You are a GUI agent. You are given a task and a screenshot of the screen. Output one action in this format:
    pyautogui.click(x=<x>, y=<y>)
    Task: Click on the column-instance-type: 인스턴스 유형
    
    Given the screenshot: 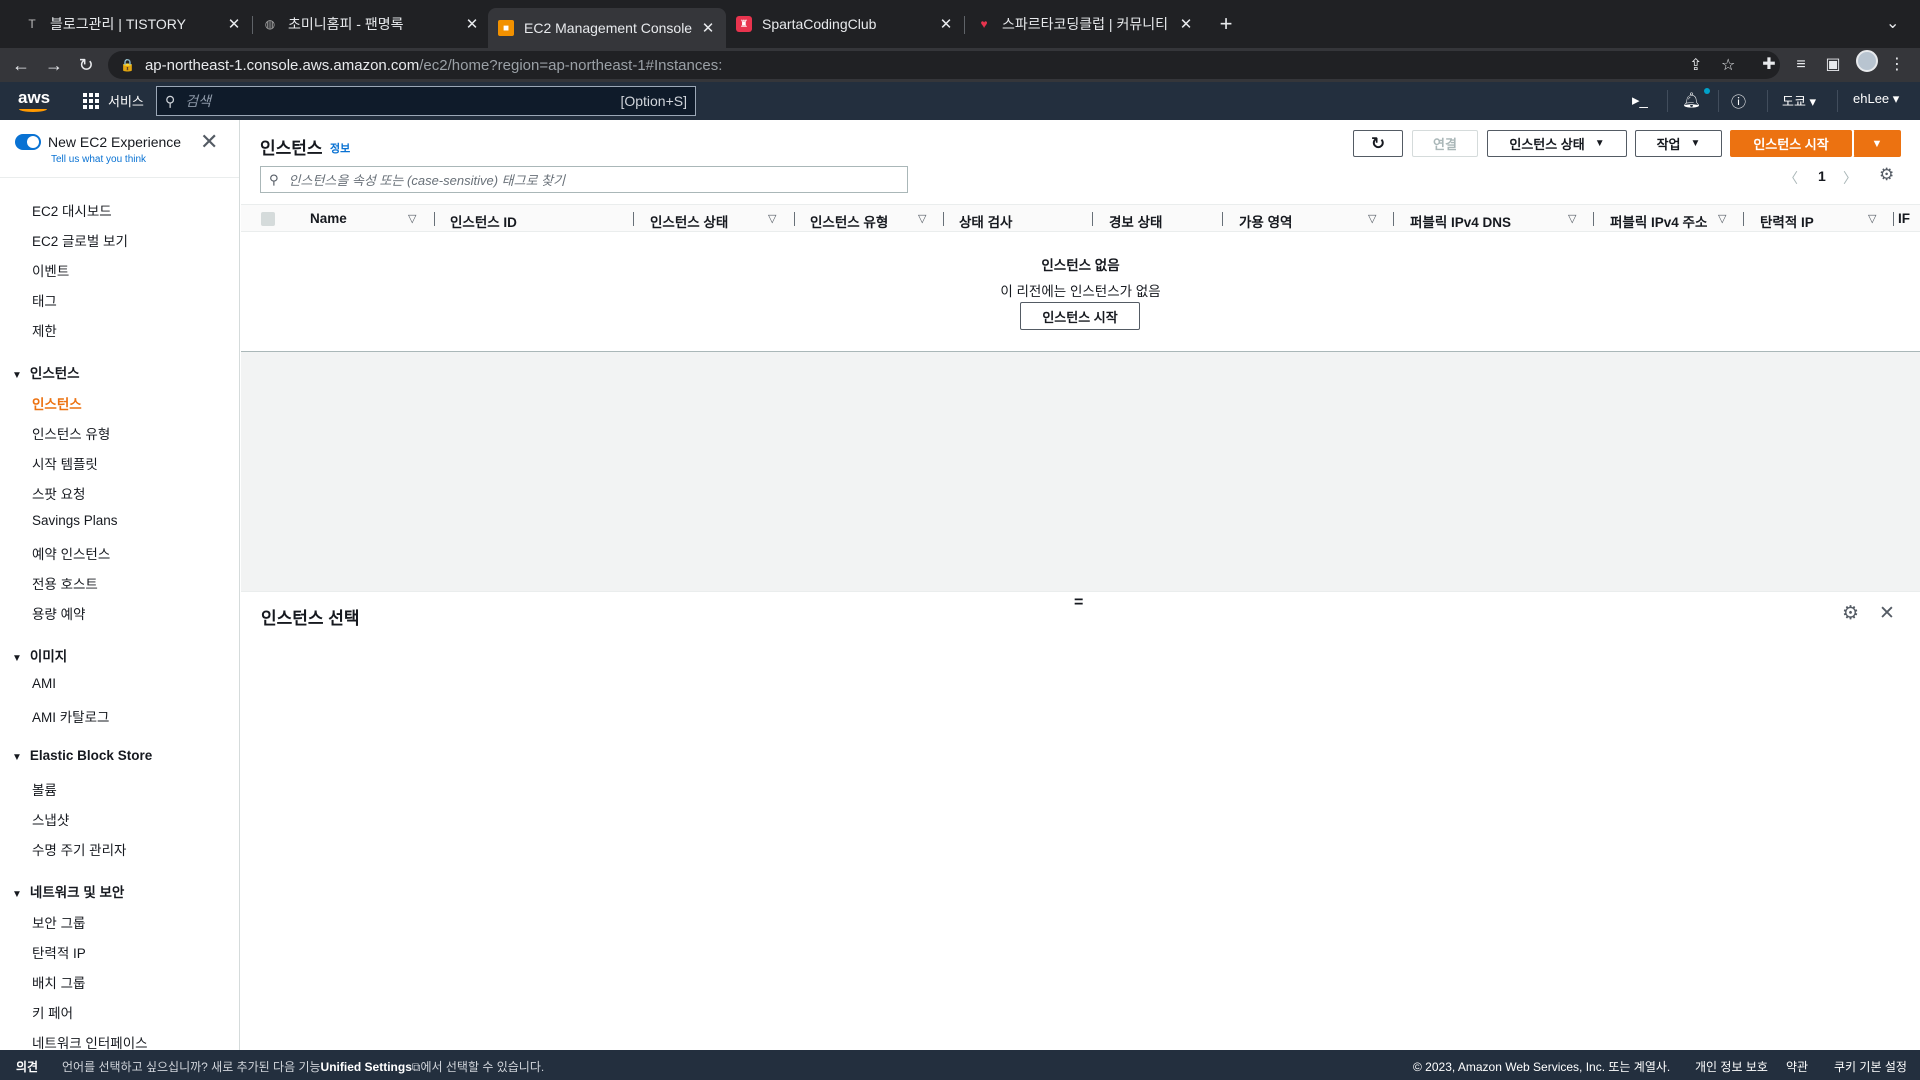 What is the action you would take?
    pyautogui.click(x=849, y=221)
    